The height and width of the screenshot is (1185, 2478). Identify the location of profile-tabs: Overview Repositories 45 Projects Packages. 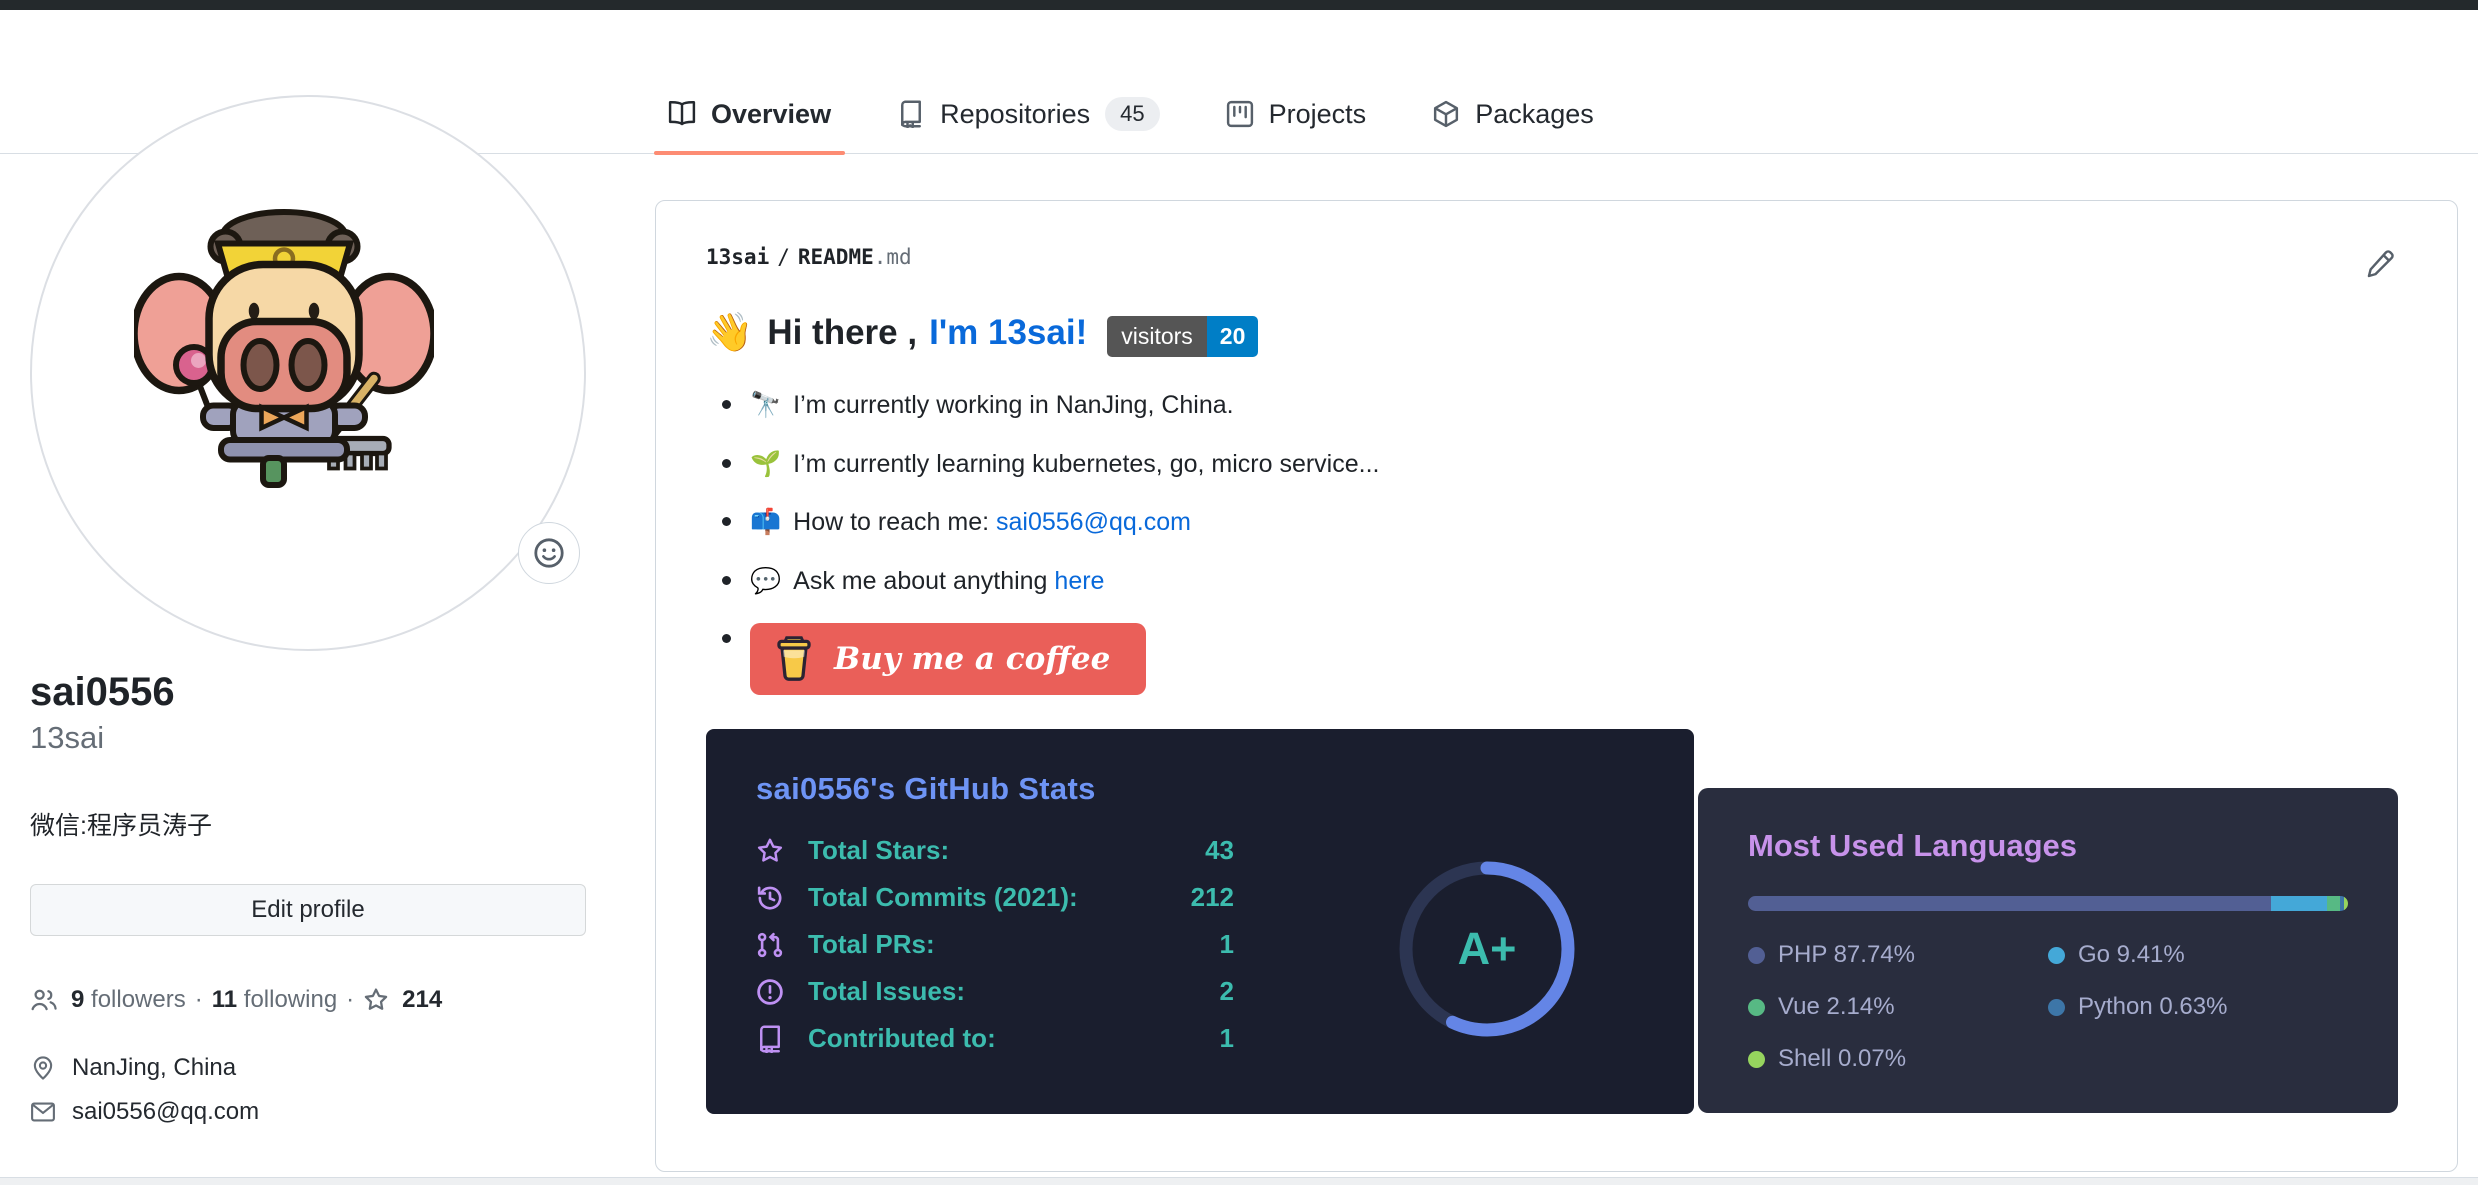
(1131, 115).